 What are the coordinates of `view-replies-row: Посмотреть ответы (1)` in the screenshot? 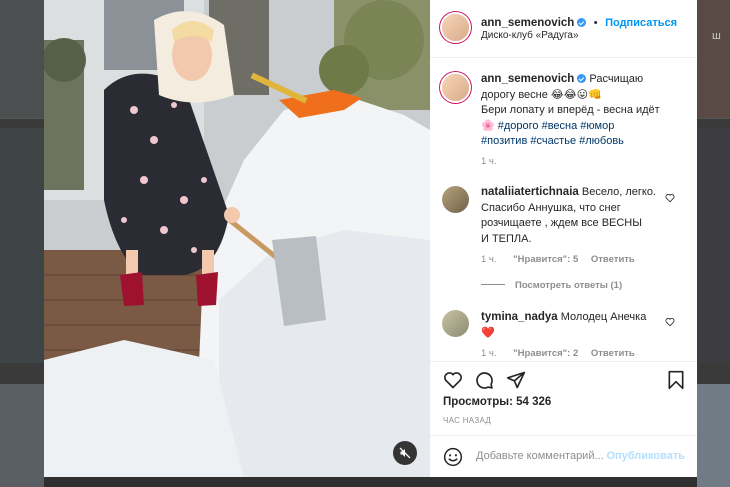 It's located at (551, 285).